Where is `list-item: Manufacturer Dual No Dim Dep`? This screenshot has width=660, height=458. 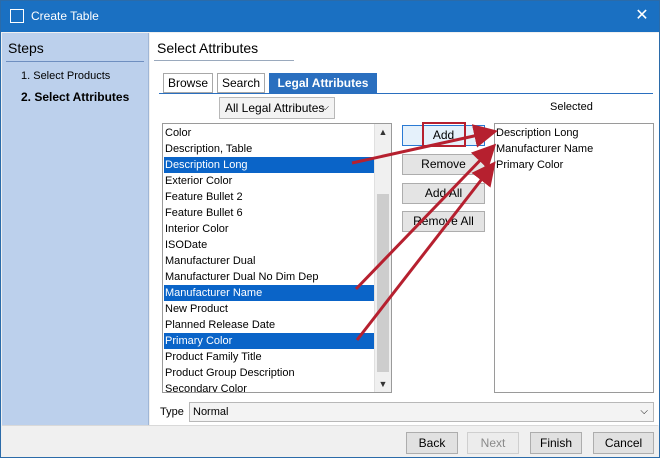
list-item: Manufacturer Dual No Dim Dep is located at coordinates (269, 277).